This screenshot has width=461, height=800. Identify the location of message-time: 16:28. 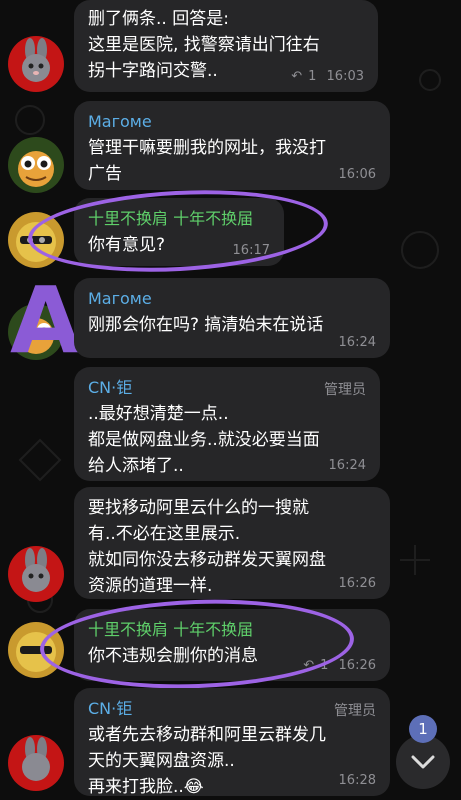
(357, 780).